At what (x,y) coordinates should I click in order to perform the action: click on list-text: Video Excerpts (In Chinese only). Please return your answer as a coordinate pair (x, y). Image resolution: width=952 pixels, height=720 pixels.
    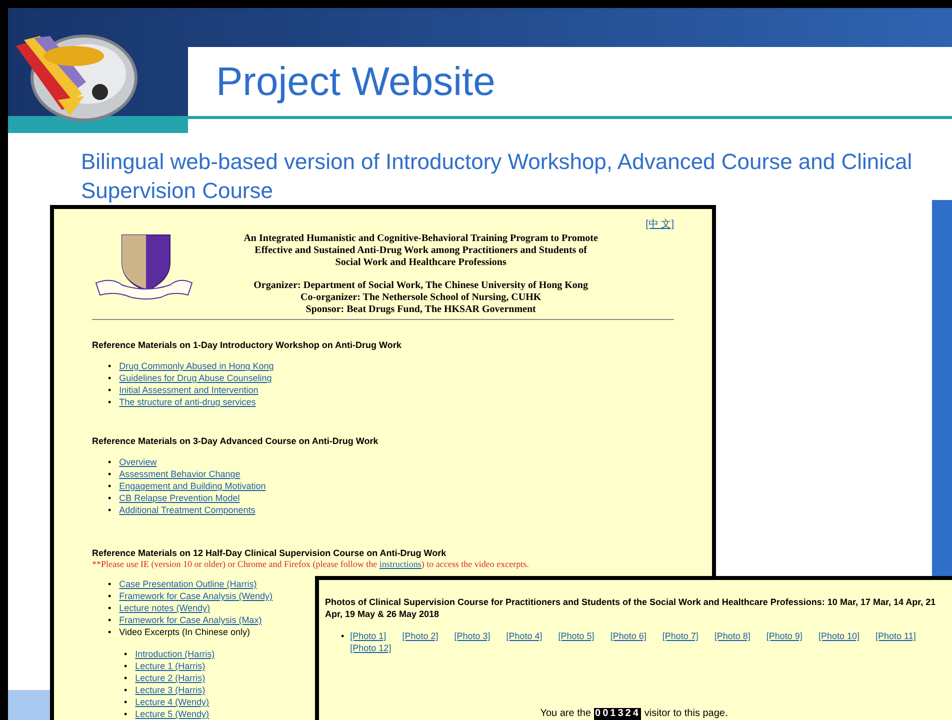
    Looking at the image, I should click on (184, 632).